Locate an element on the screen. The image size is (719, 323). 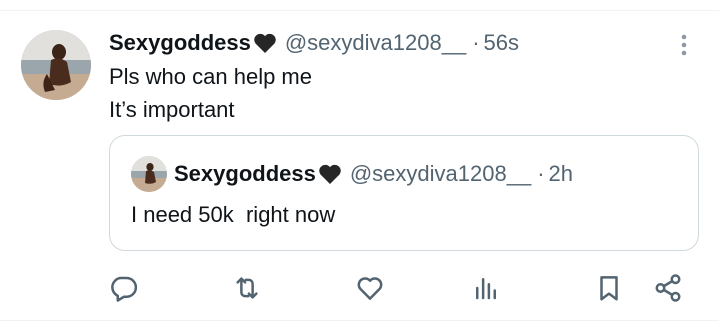
post-text-line: It’s important is located at coordinates (172, 109).